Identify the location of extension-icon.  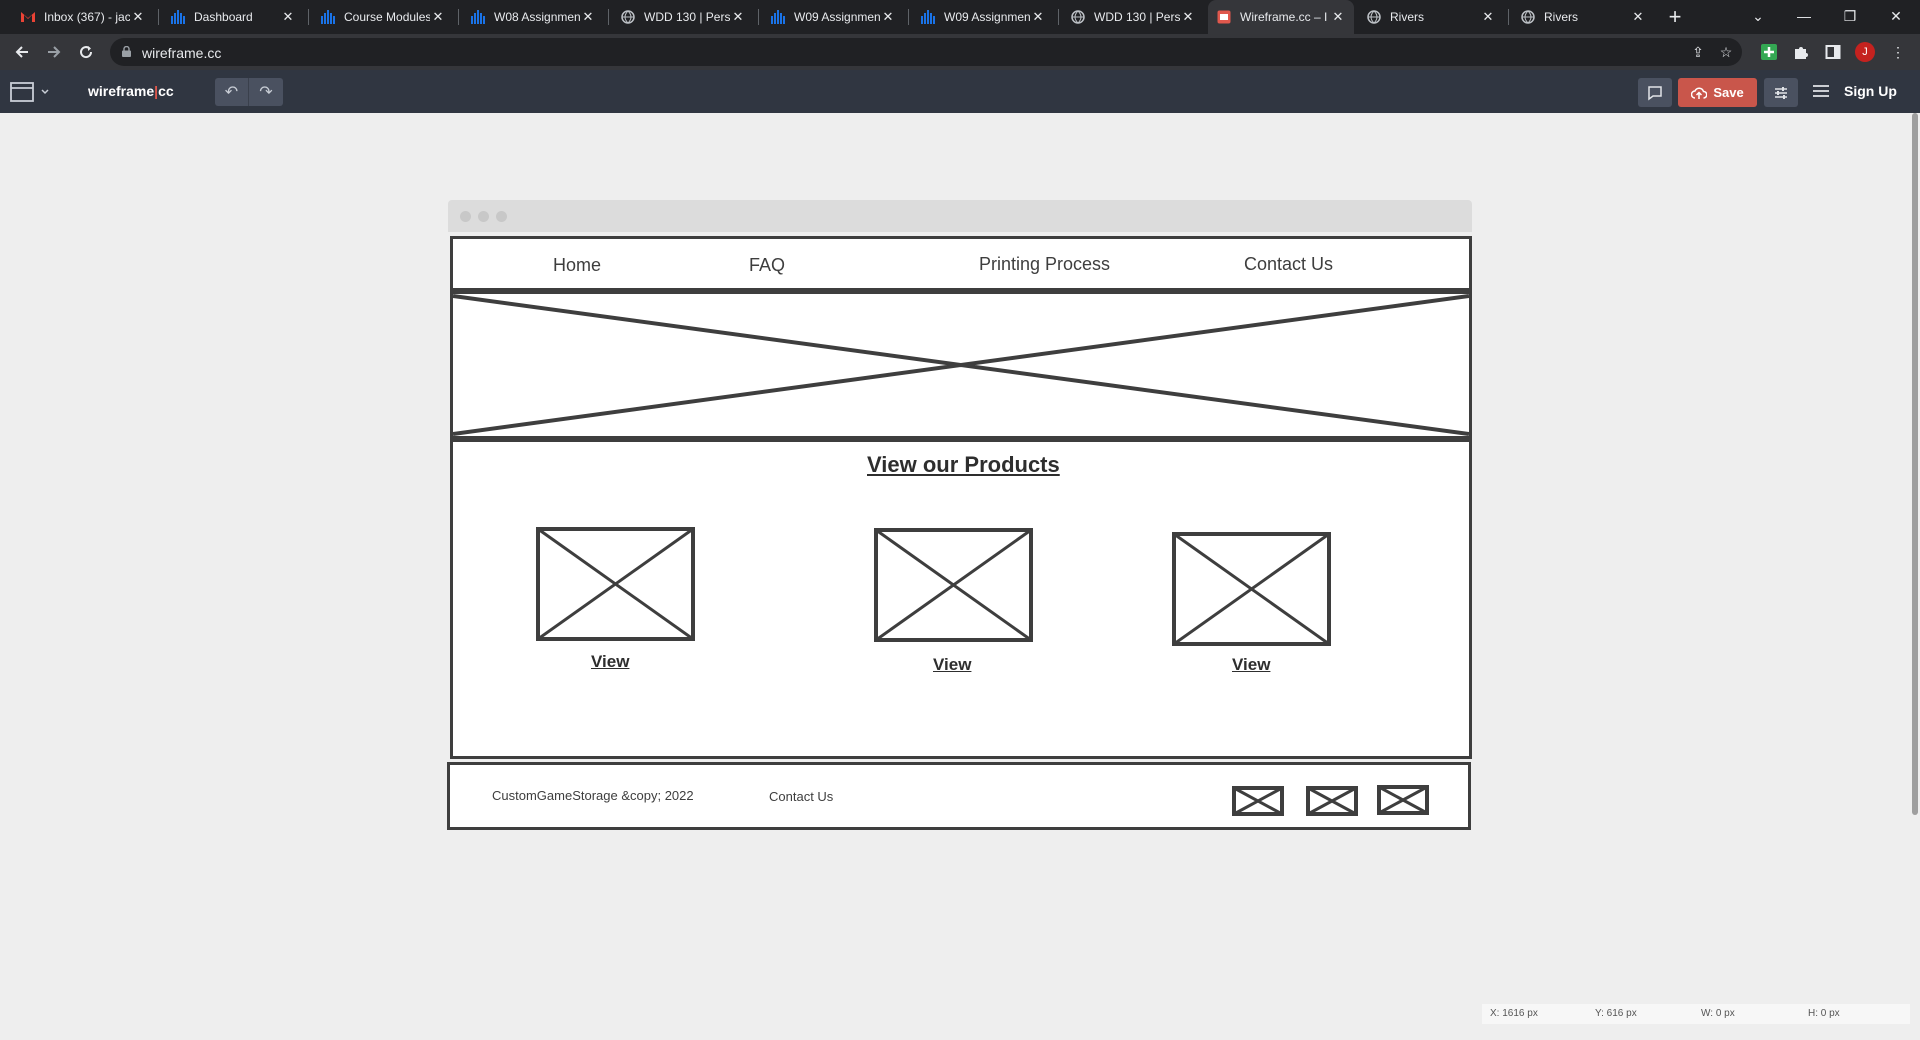
(1769, 52).